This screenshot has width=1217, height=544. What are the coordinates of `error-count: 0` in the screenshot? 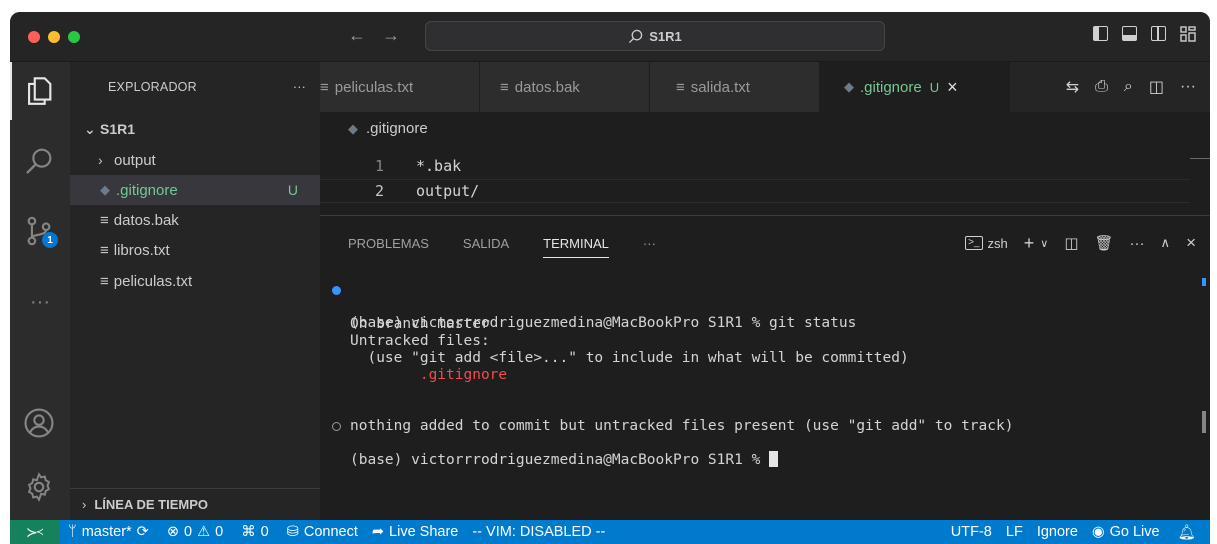 It's located at (188, 532).